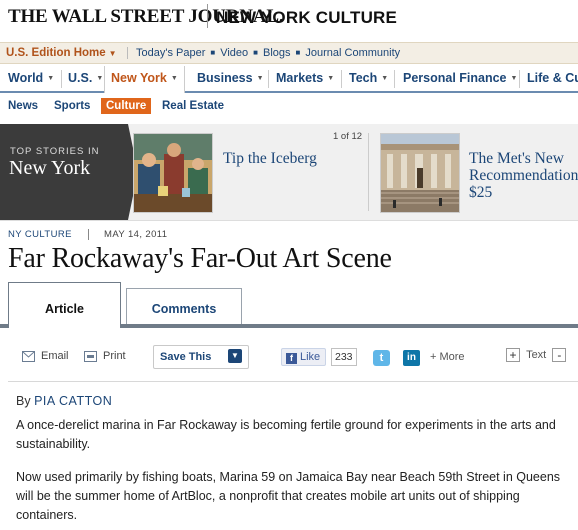 This screenshot has height=530, width=578. I want to click on edition-selector: U.S. Edition Home ▼, so click(61, 53).